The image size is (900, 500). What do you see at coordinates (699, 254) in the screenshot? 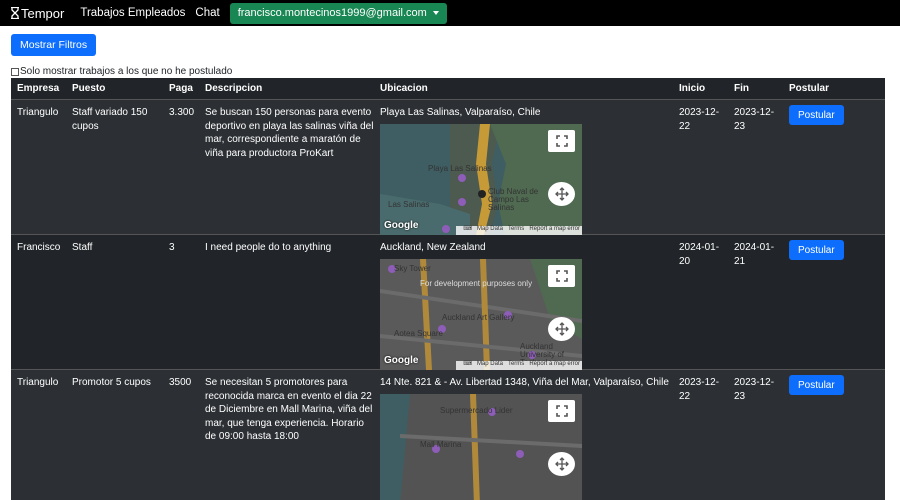
I see `cell-inicio: 2024-01-20` at bounding box center [699, 254].